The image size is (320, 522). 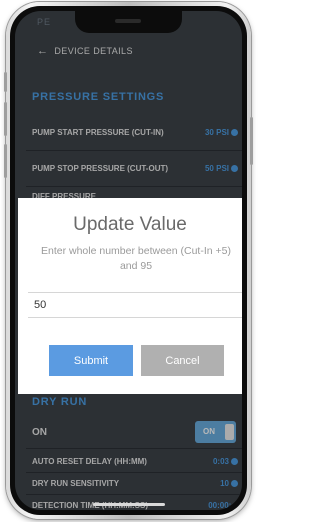 I want to click on speaker, so click(x=128, y=21).